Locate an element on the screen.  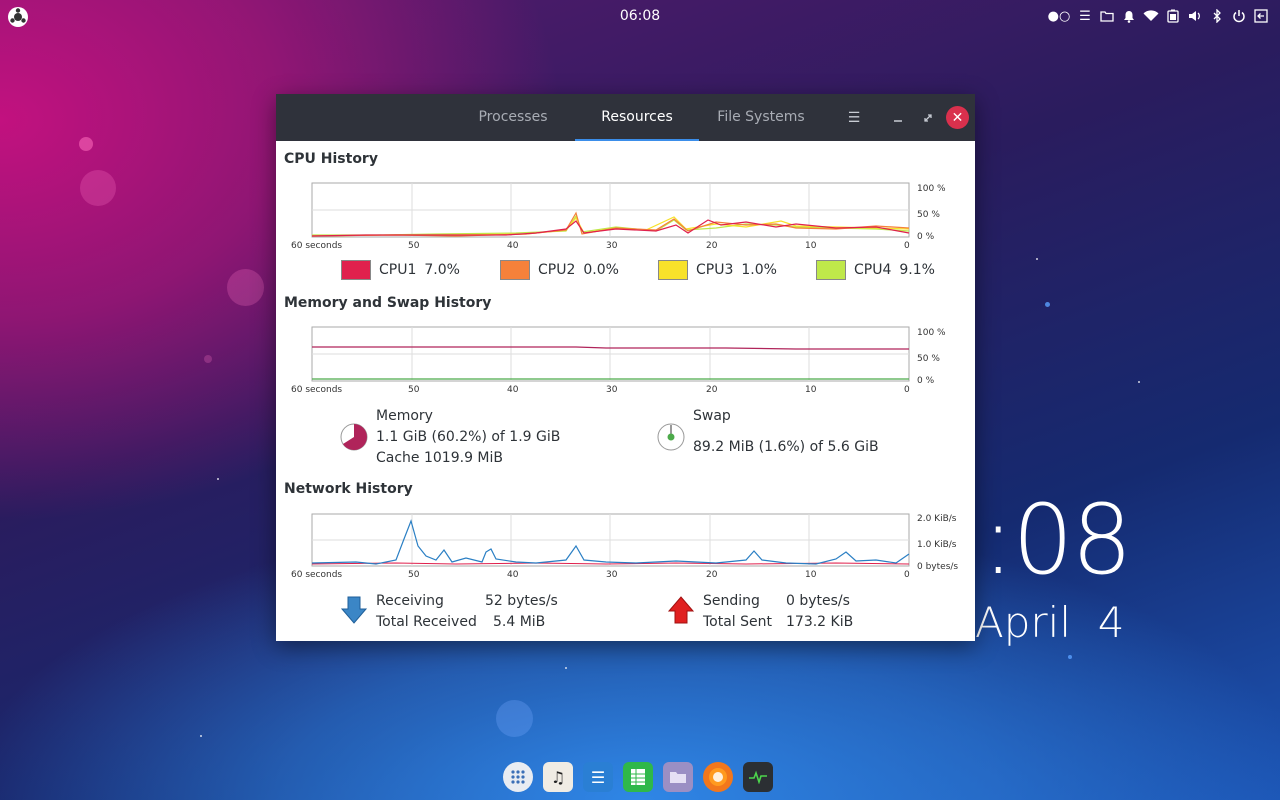
cpu-y-label: 50 % is located at coordinates (928, 215).